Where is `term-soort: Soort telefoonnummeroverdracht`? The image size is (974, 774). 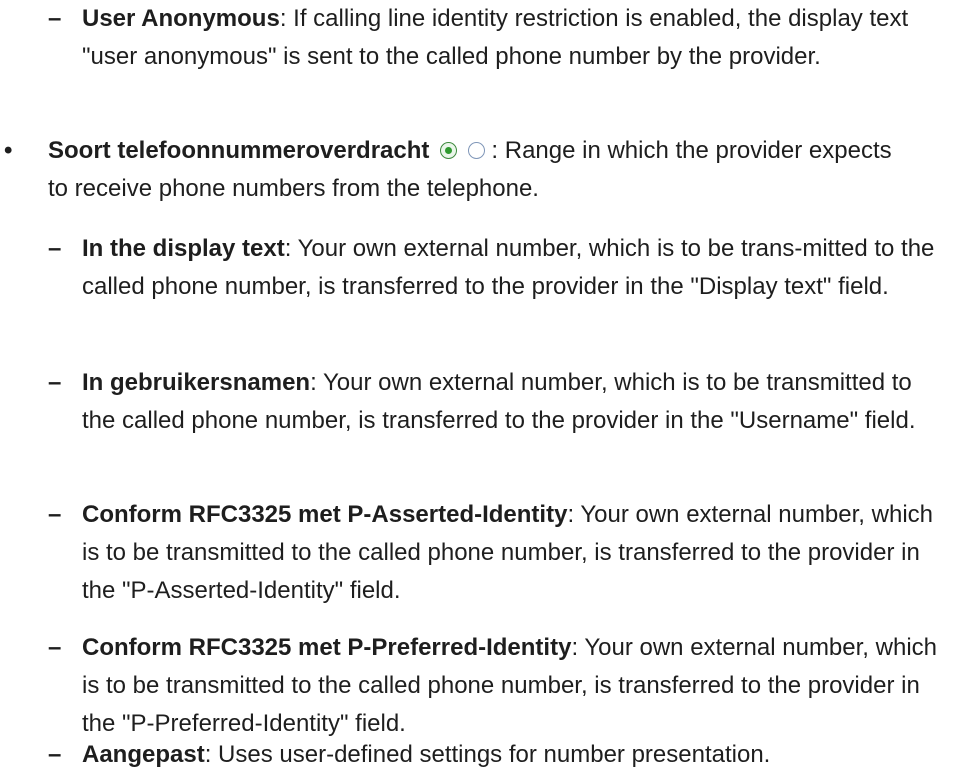
term-soort: Soort telefoonnummeroverdracht is located at coordinates (239, 150).